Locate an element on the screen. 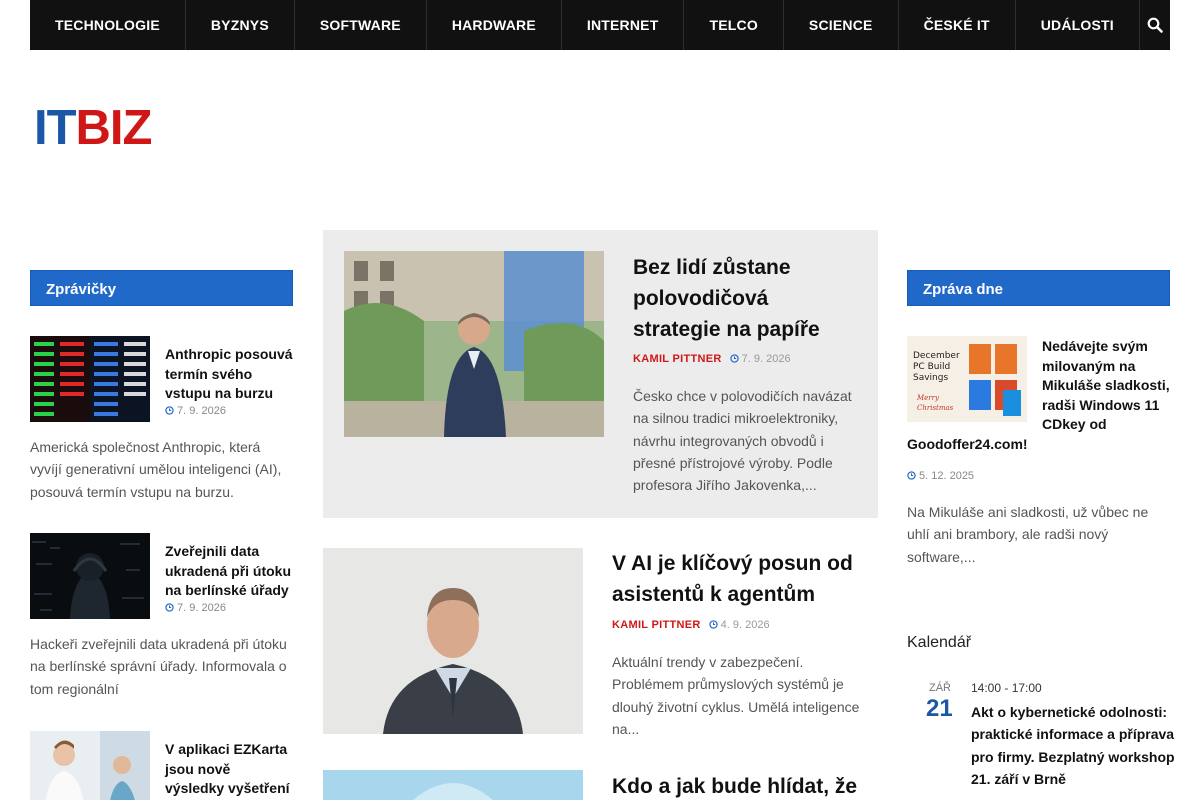 The height and width of the screenshot is (800, 1200). promo-line-2: PC Build is located at coordinates (931, 367).